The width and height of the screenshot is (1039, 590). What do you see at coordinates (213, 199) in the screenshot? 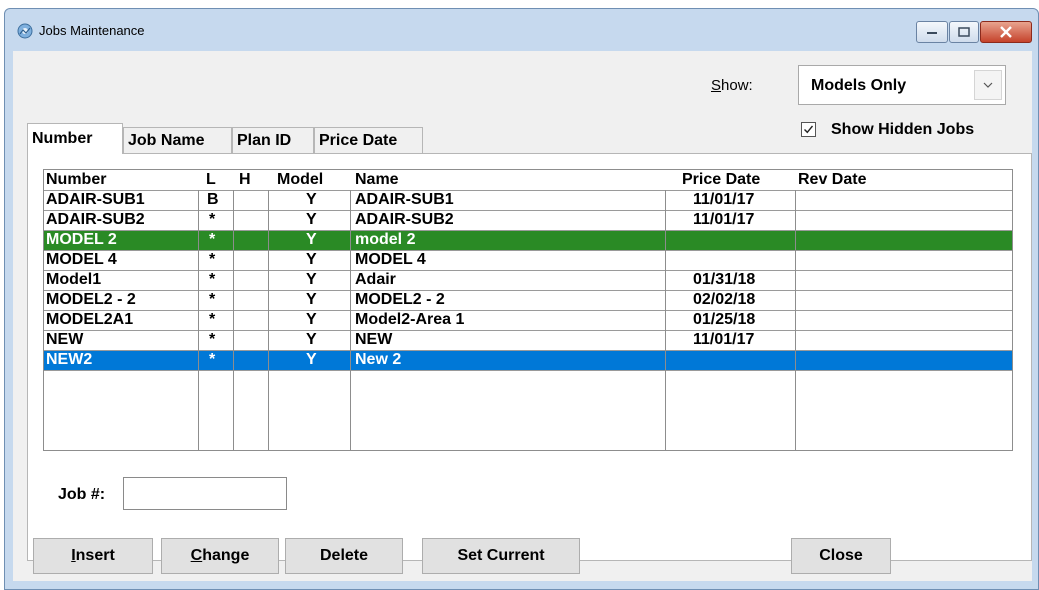
I see `cell-l: B` at bounding box center [213, 199].